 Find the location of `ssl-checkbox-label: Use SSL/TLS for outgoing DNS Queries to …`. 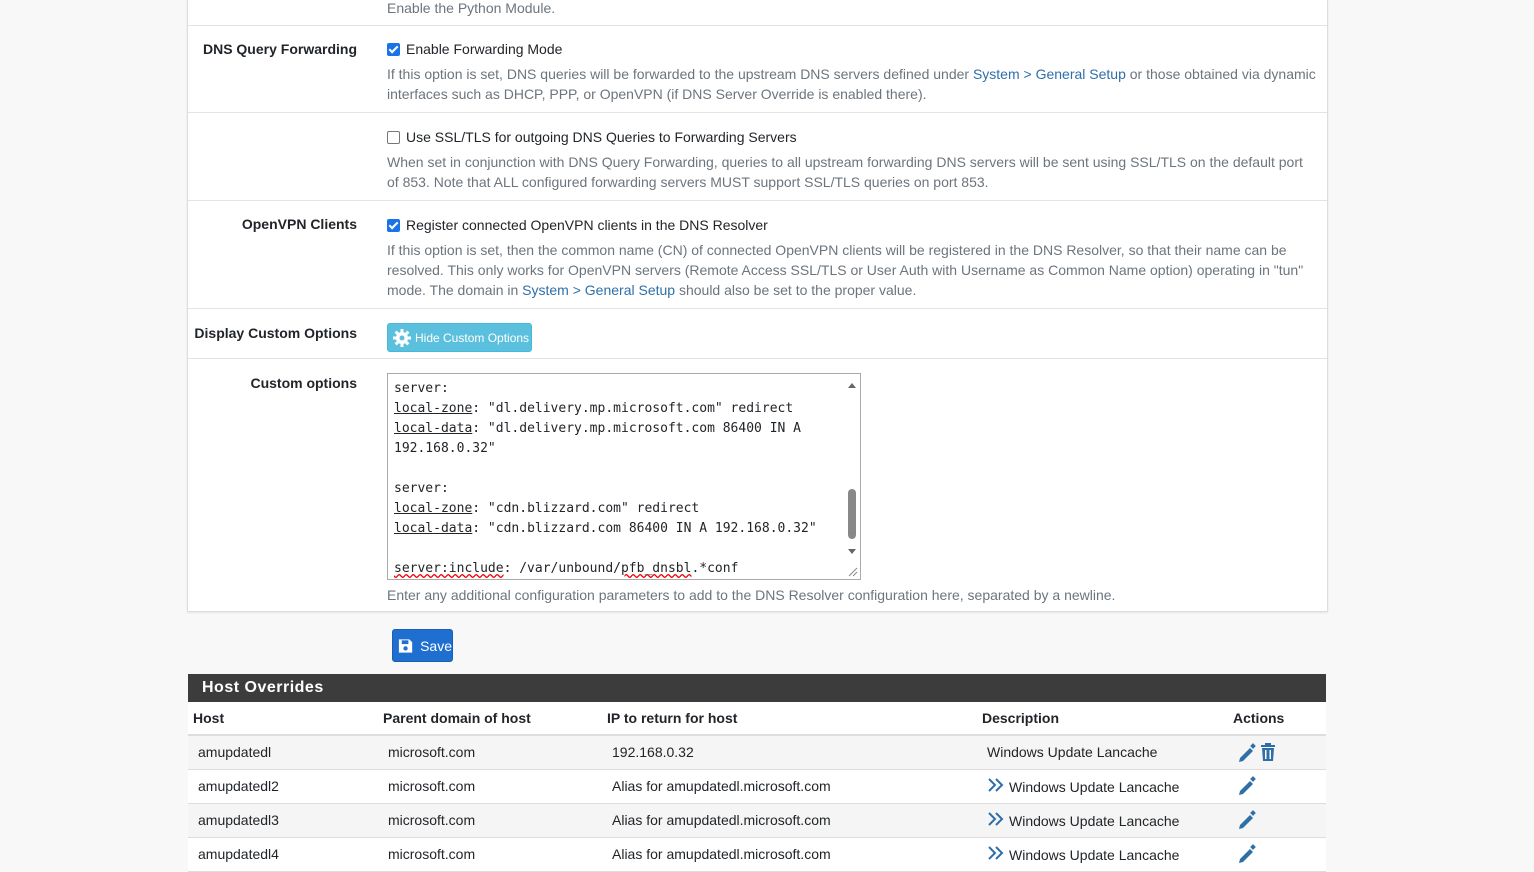

ssl-checkbox-label: Use SSL/TLS for outgoing DNS Queries to … is located at coordinates (601, 137).